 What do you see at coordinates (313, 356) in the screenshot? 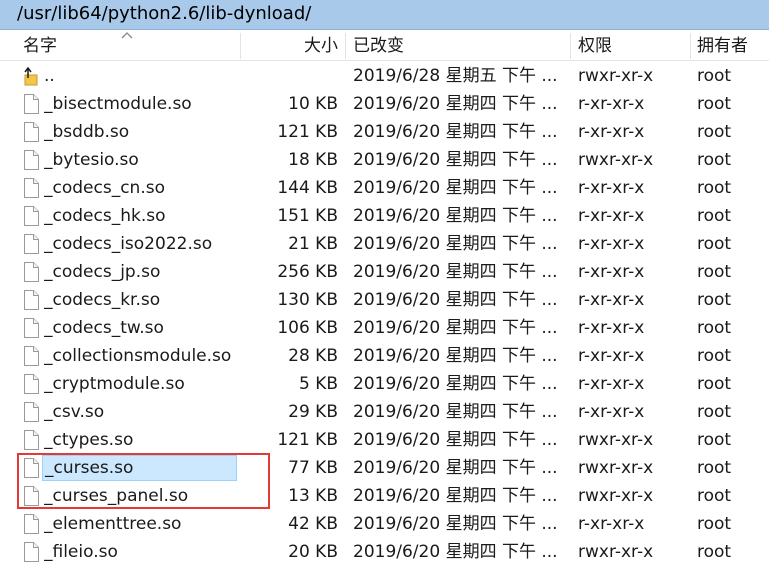
I see `file-size: 28 KB` at bounding box center [313, 356].